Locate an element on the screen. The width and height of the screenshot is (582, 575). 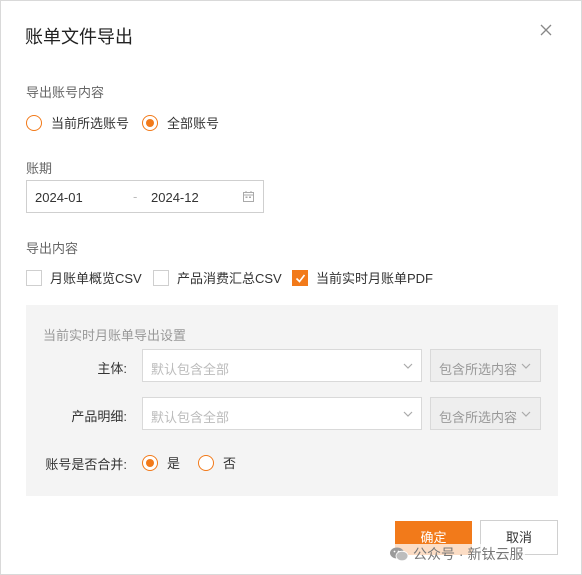
radio-all-accounts: 全部账号 is located at coordinates (180, 122).